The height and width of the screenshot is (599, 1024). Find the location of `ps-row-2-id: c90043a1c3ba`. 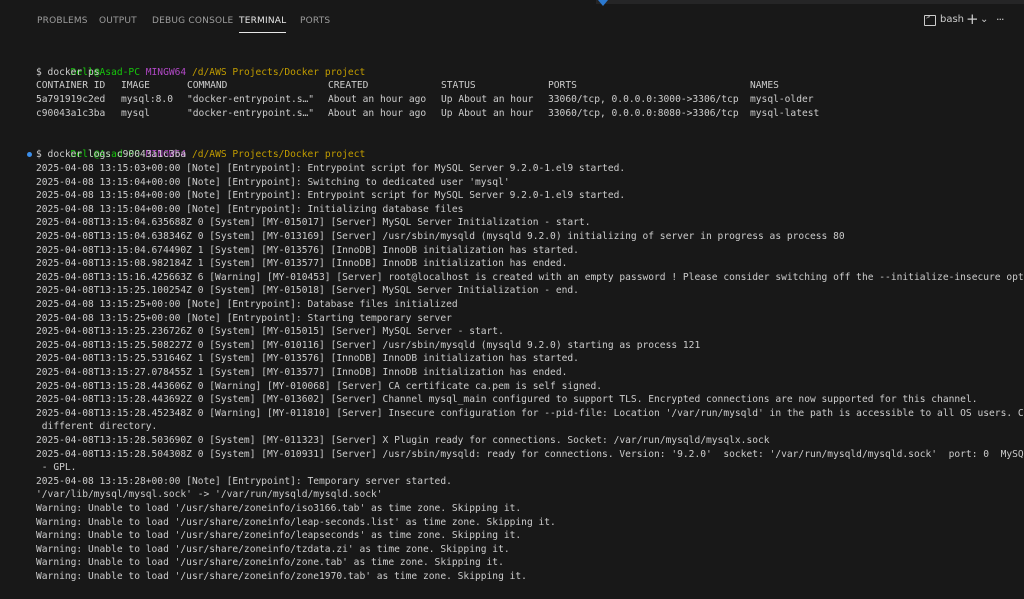

ps-row-2-id: c90043a1c3ba is located at coordinates (71, 113).